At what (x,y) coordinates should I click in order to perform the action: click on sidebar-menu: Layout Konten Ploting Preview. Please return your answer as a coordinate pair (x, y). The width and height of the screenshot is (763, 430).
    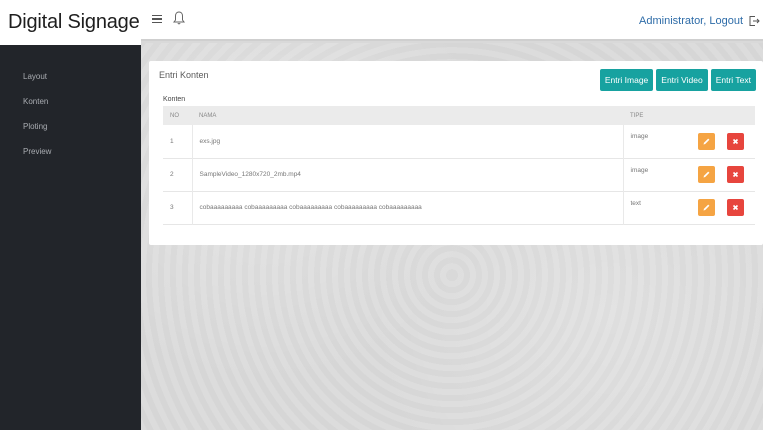
    Looking at the image, I should click on (70, 114).